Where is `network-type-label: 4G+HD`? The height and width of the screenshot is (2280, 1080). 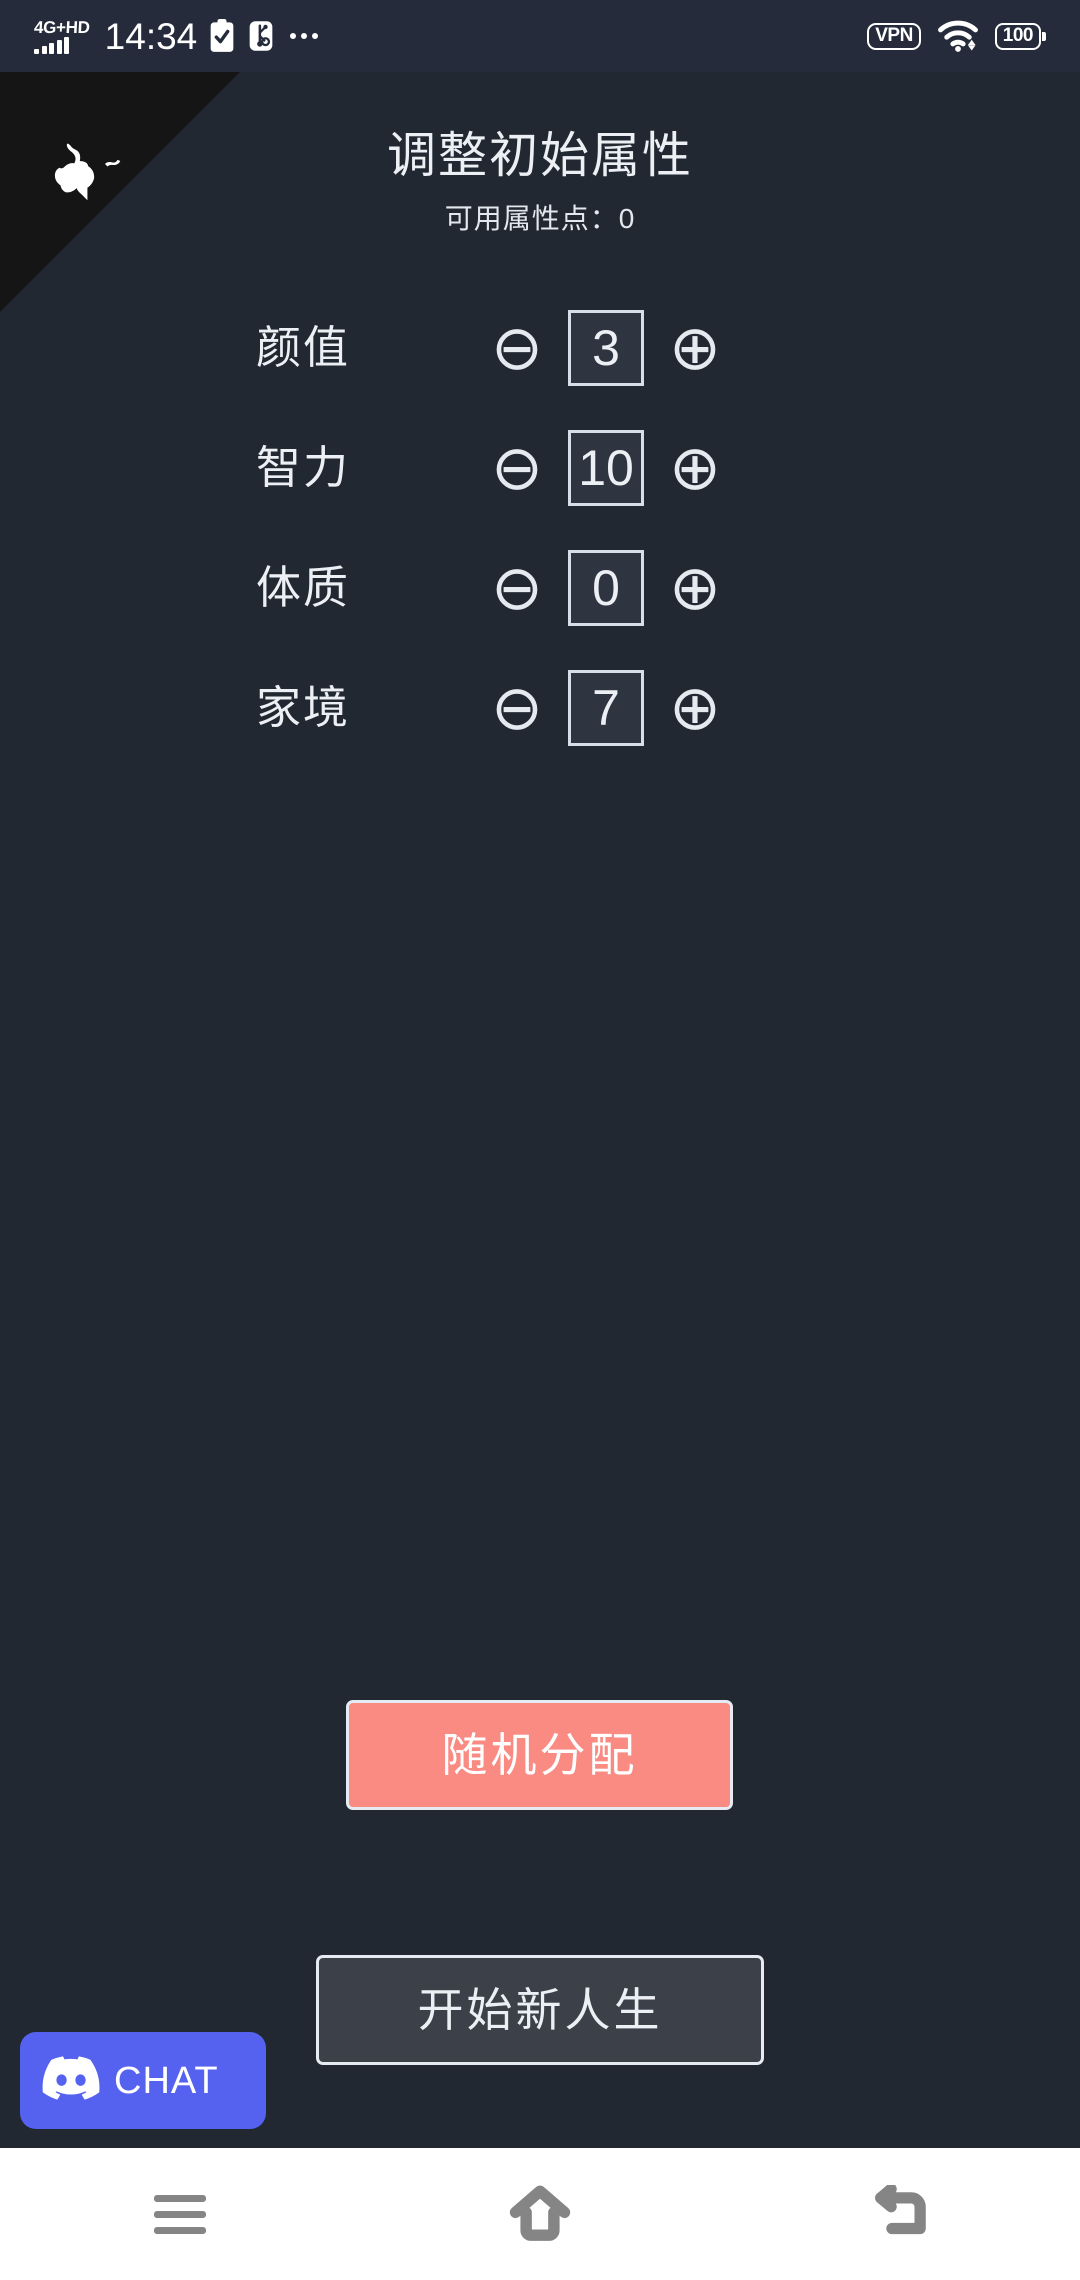
network-type-label: 4G+HD is located at coordinates (62, 27).